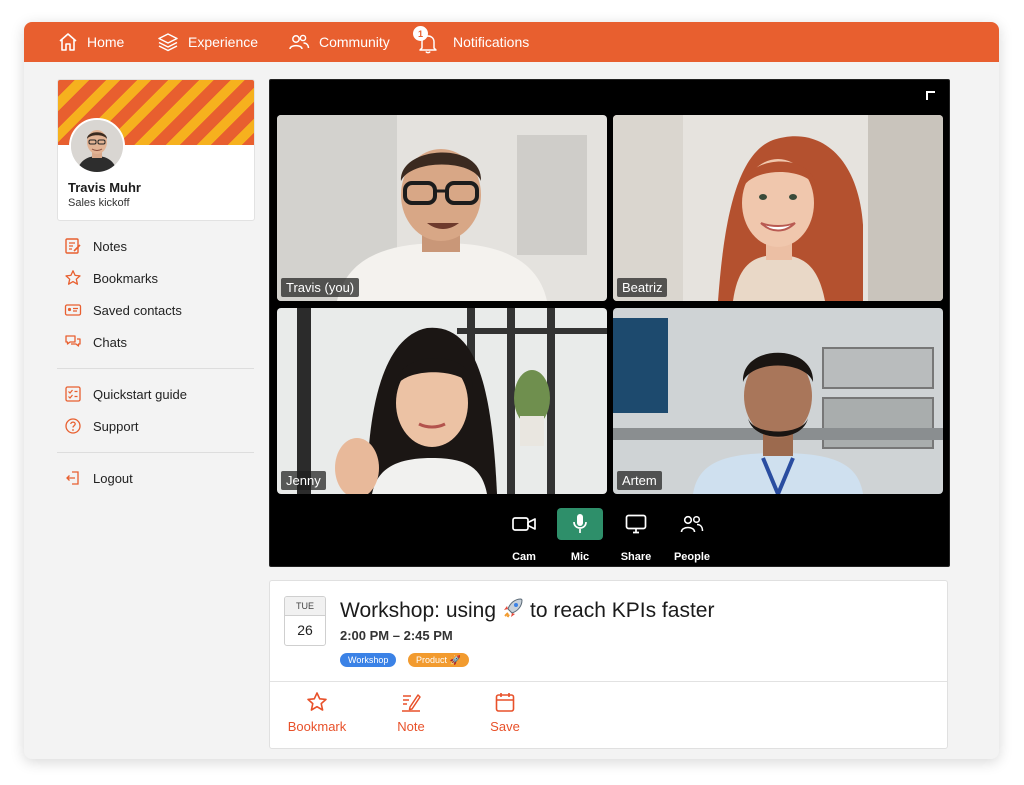  Describe the element at coordinates (368, 660) in the screenshot. I see `tag-workshop: Workshop` at that location.